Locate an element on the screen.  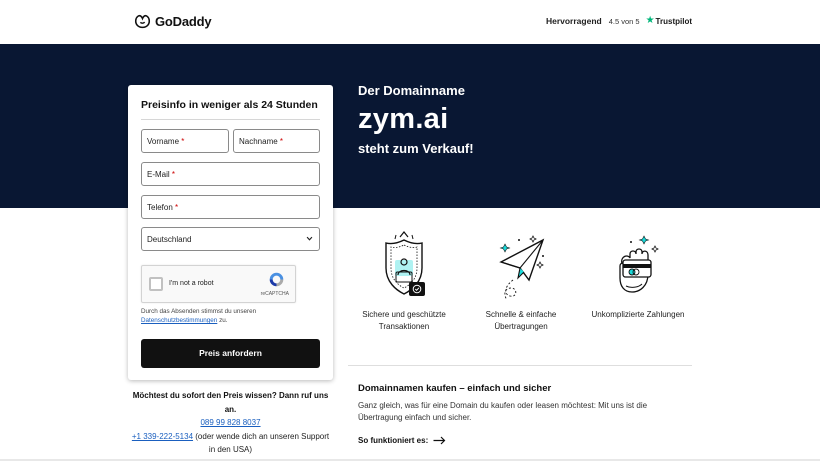
phone-field: Telefon * is located at coordinates (230, 207).